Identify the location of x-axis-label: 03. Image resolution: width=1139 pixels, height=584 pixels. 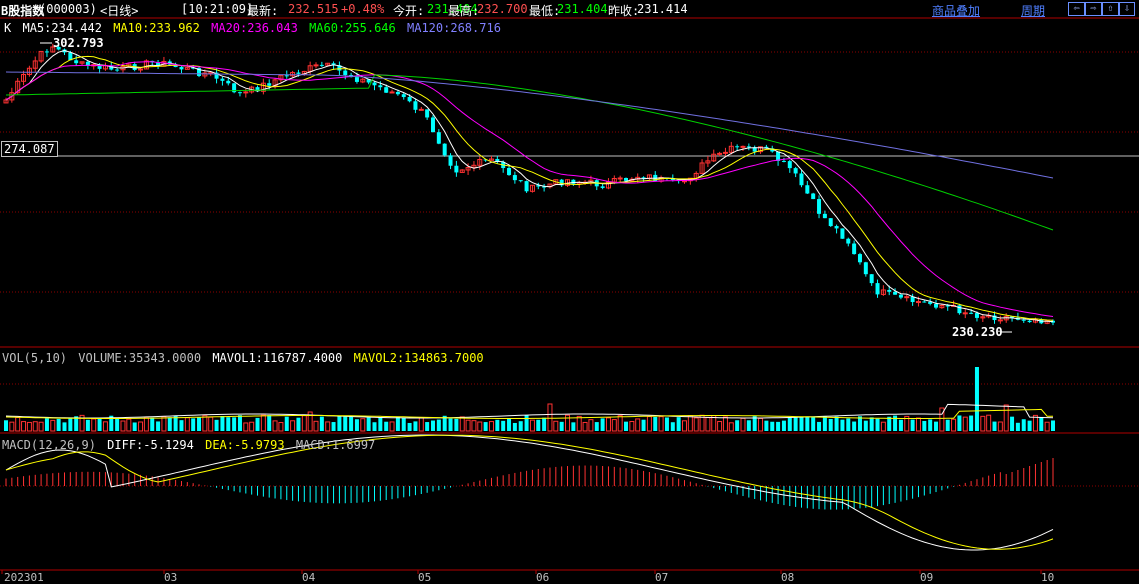
(171, 577).